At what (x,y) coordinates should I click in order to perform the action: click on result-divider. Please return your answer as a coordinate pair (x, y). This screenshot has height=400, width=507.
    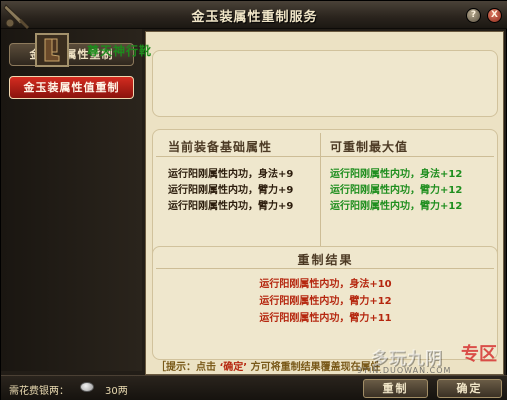
    Looking at the image, I should click on (325, 268).